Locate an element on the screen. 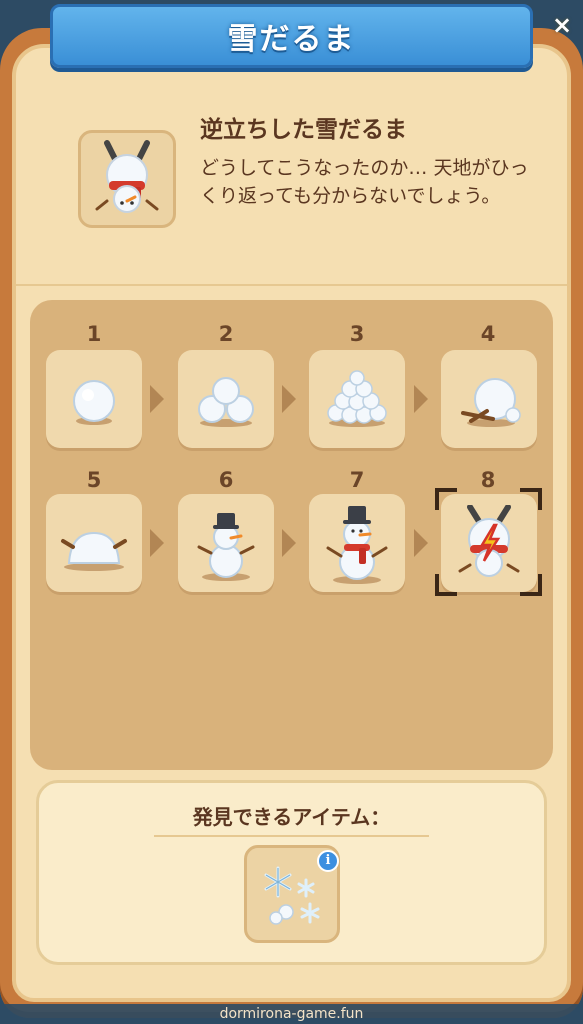 The width and height of the screenshot is (583, 1024). close-button: × is located at coordinates (562, 25).